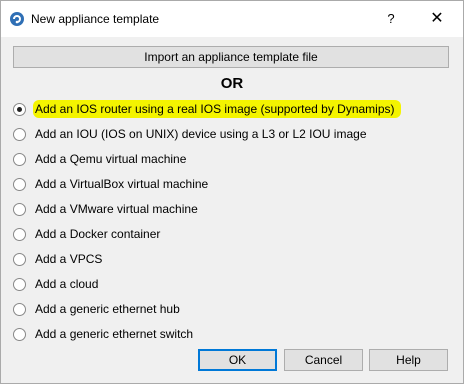 The image size is (464, 384). I want to click on option-label: Add a generic ethernet hub, so click(107, 309).